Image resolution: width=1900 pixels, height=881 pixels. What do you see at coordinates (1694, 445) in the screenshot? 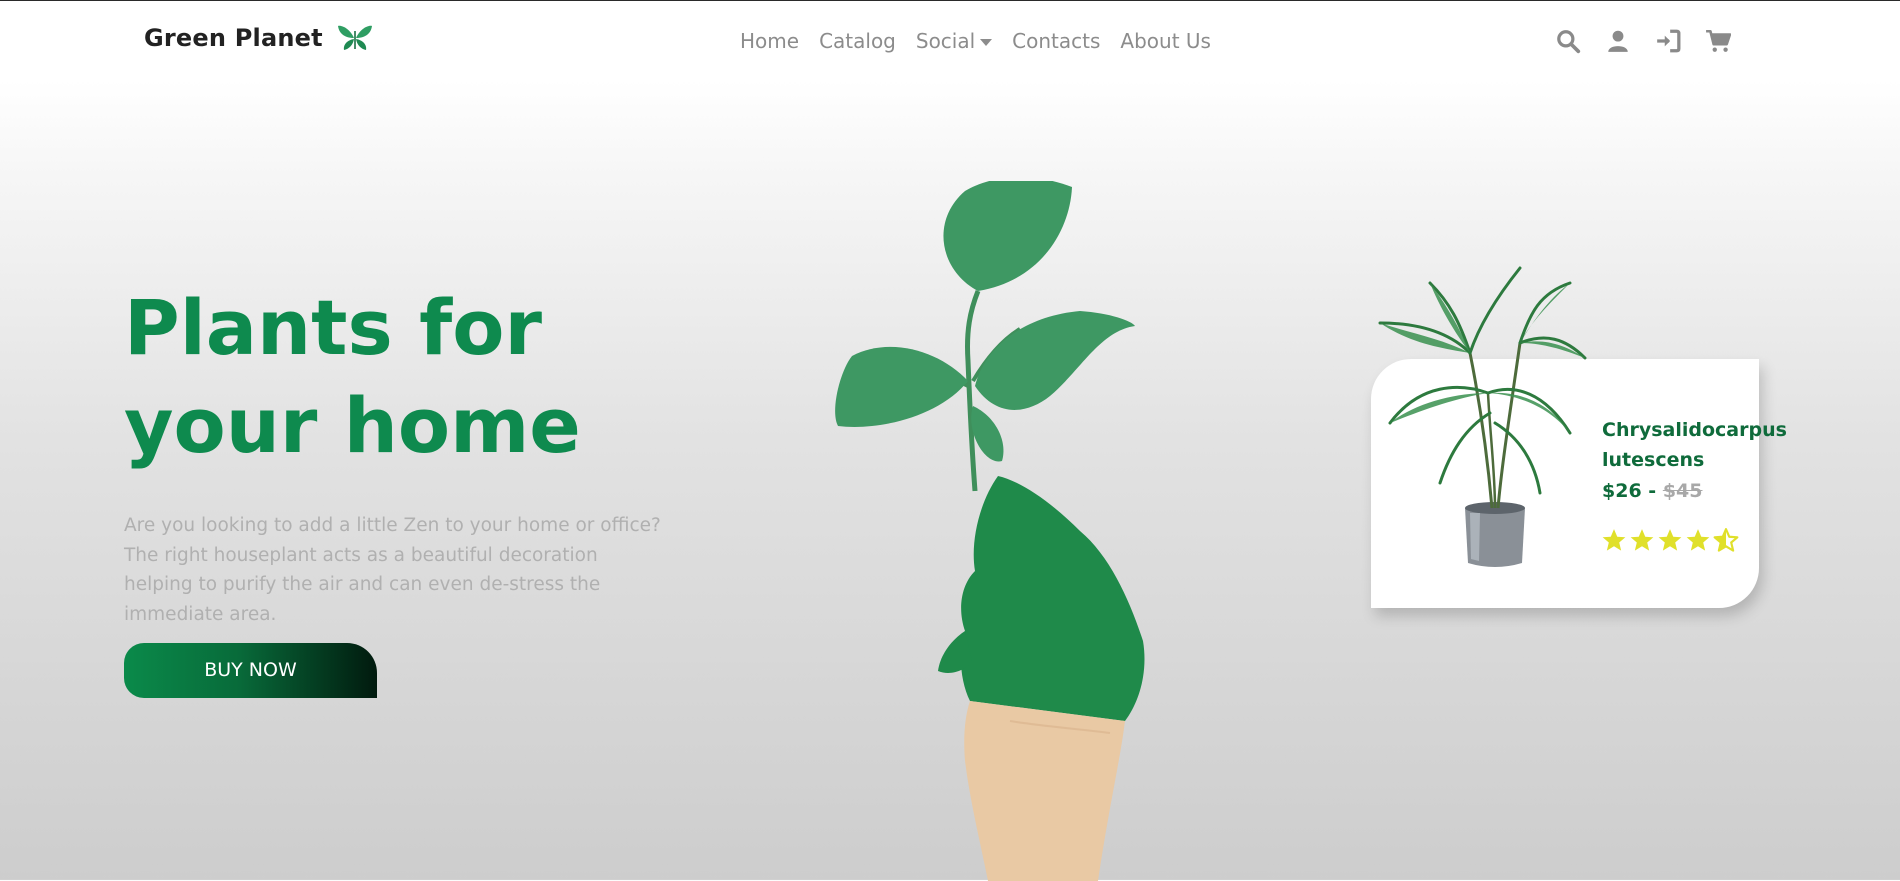
I see `product-name: Chrysalidocarpus lutescens` at bounding box center [1694, 445].